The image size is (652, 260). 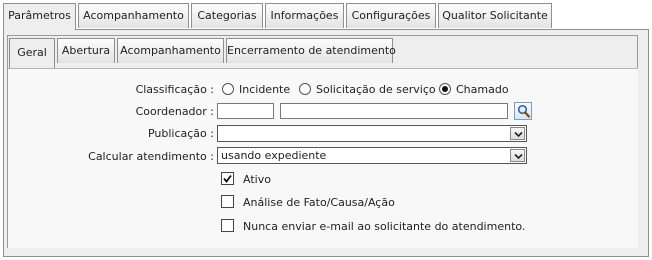 I want to click on calcular-label: Calcular atendimento :, so click(x=151, y=156).